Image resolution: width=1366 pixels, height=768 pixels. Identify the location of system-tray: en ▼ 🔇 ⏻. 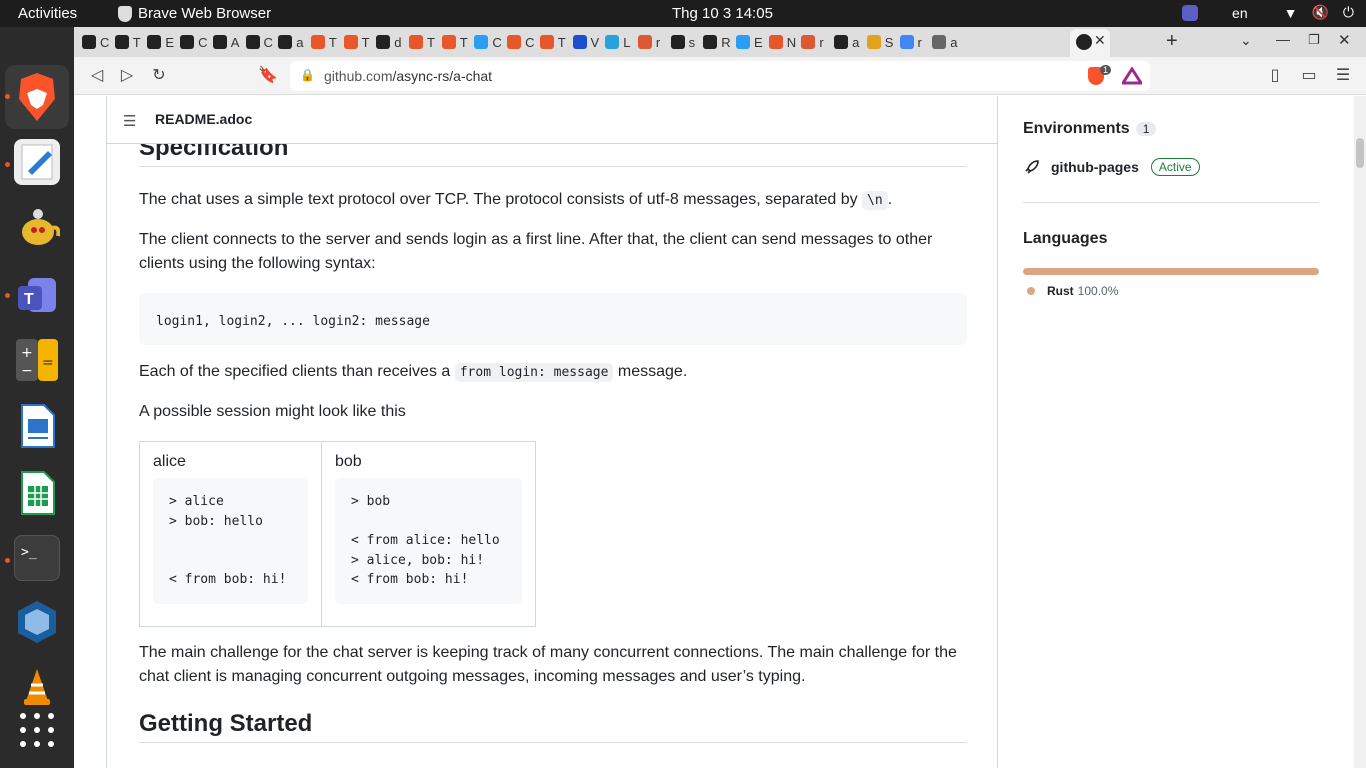
(1268, 12).